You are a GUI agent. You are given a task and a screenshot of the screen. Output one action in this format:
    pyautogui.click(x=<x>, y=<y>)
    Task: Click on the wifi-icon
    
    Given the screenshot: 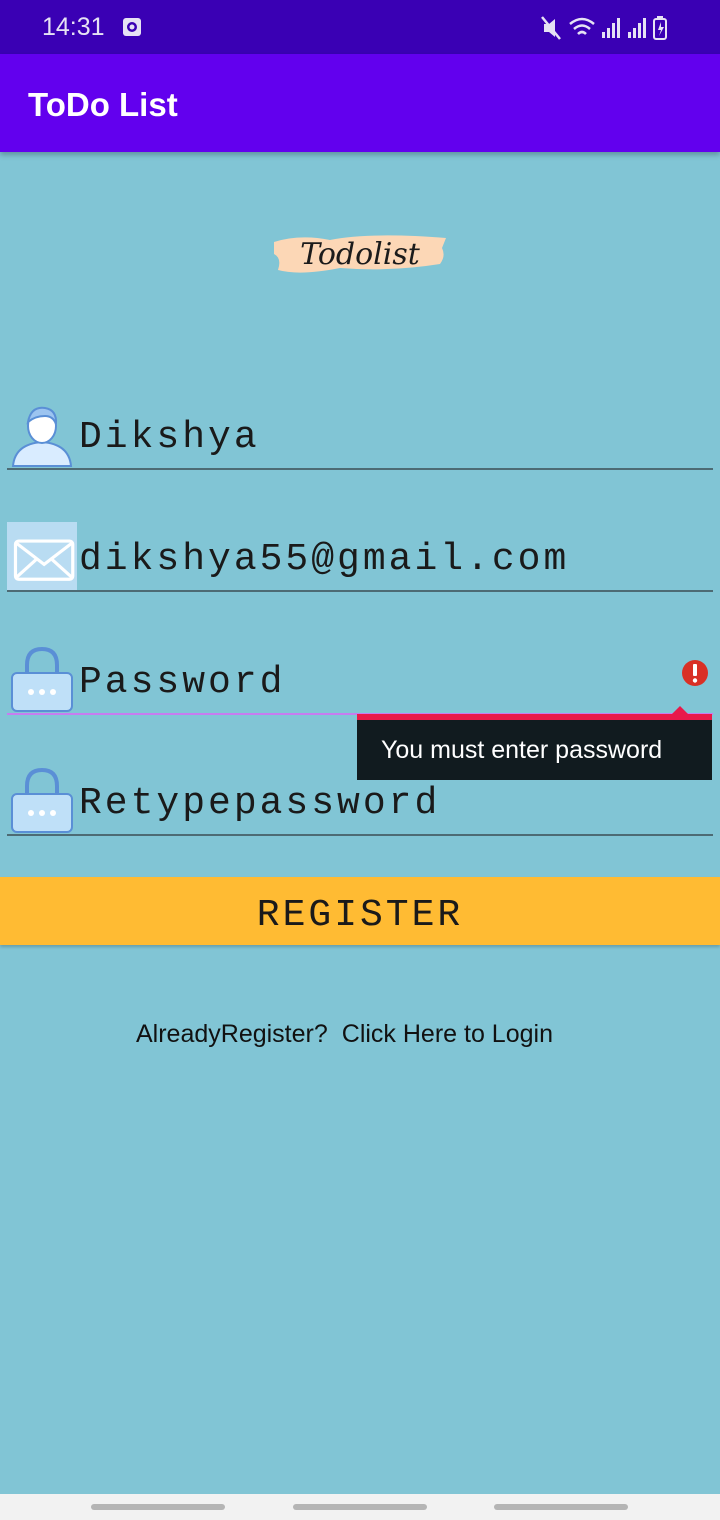 What is the action you would take?
    pyautogui.click(x=582, y=26)
    